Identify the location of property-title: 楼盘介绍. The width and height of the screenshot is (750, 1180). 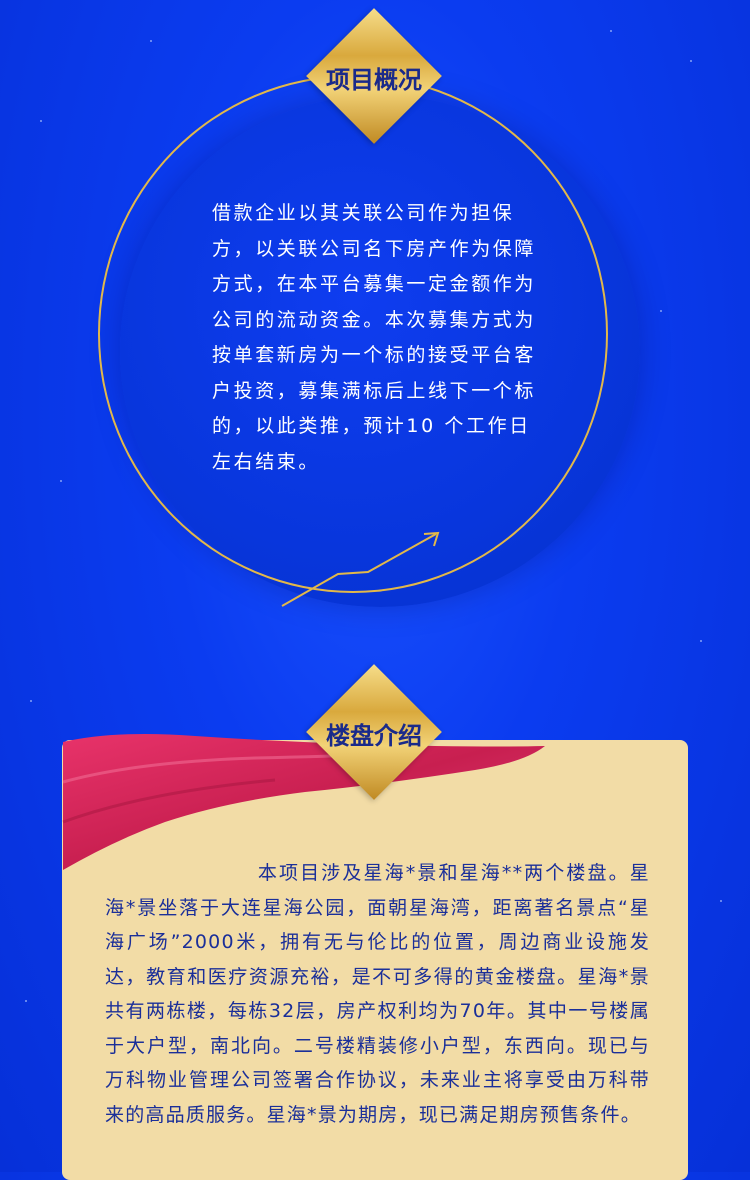
(374, 735).